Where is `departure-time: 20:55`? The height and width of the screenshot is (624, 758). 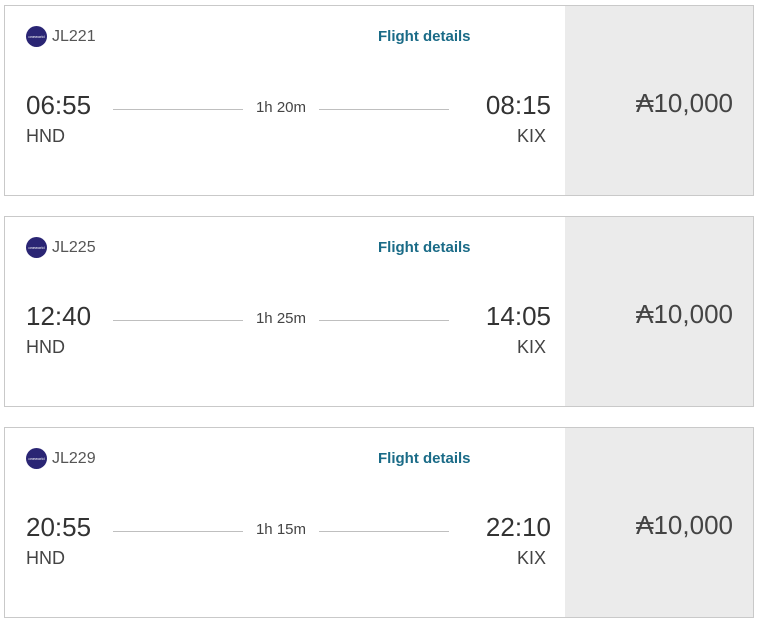 departure-time: 20:55 is located at coordinates (59, 527).